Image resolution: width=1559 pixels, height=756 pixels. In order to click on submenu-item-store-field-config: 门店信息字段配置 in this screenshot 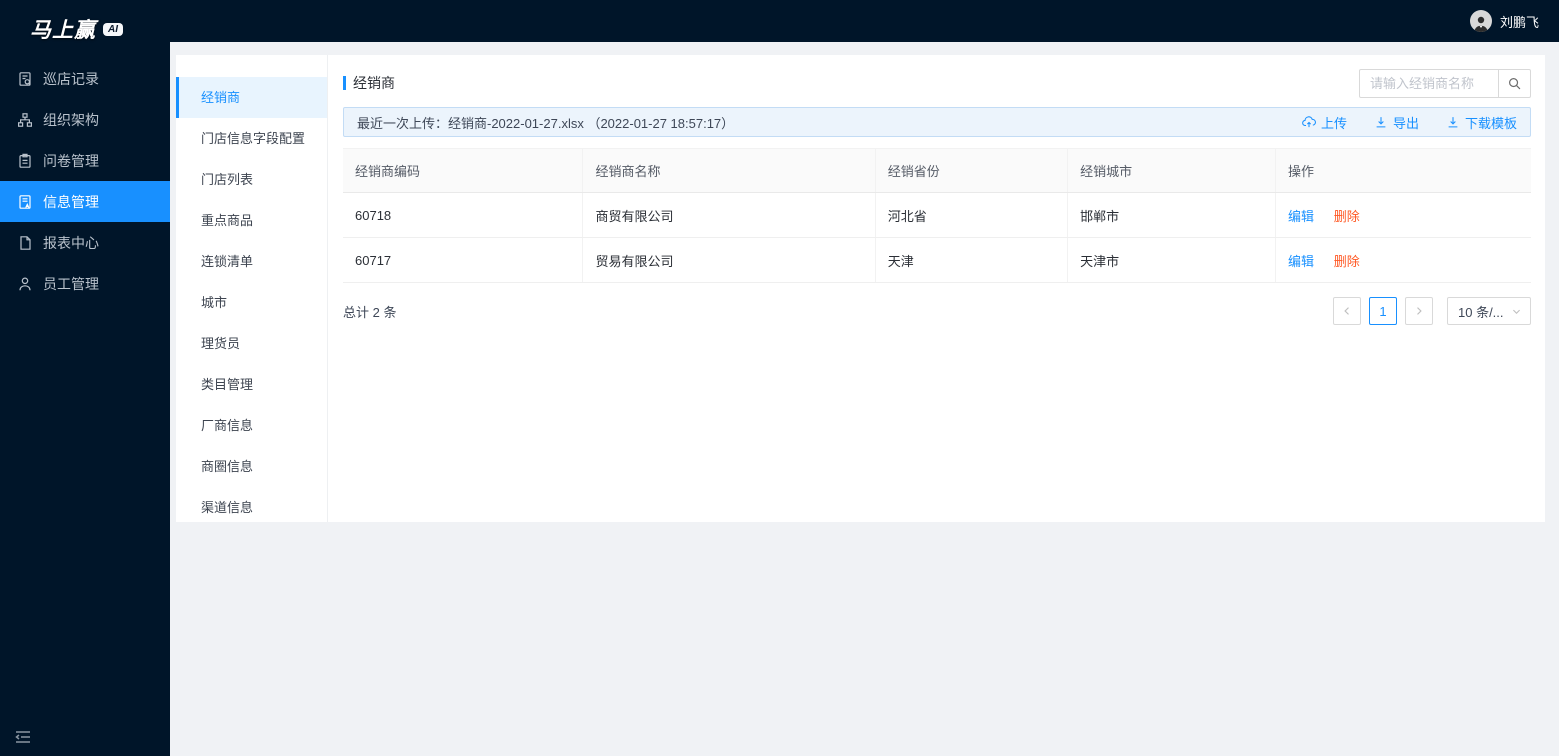, I will do `click(251, 138)`.